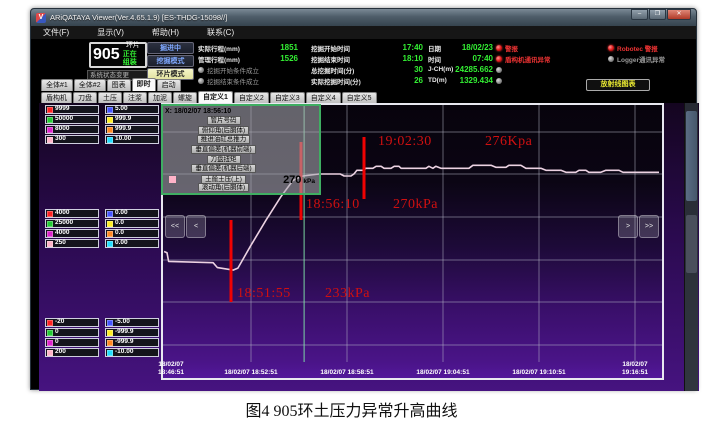  I want to click on mode-button: 挖掘模式, so click(170, 61).